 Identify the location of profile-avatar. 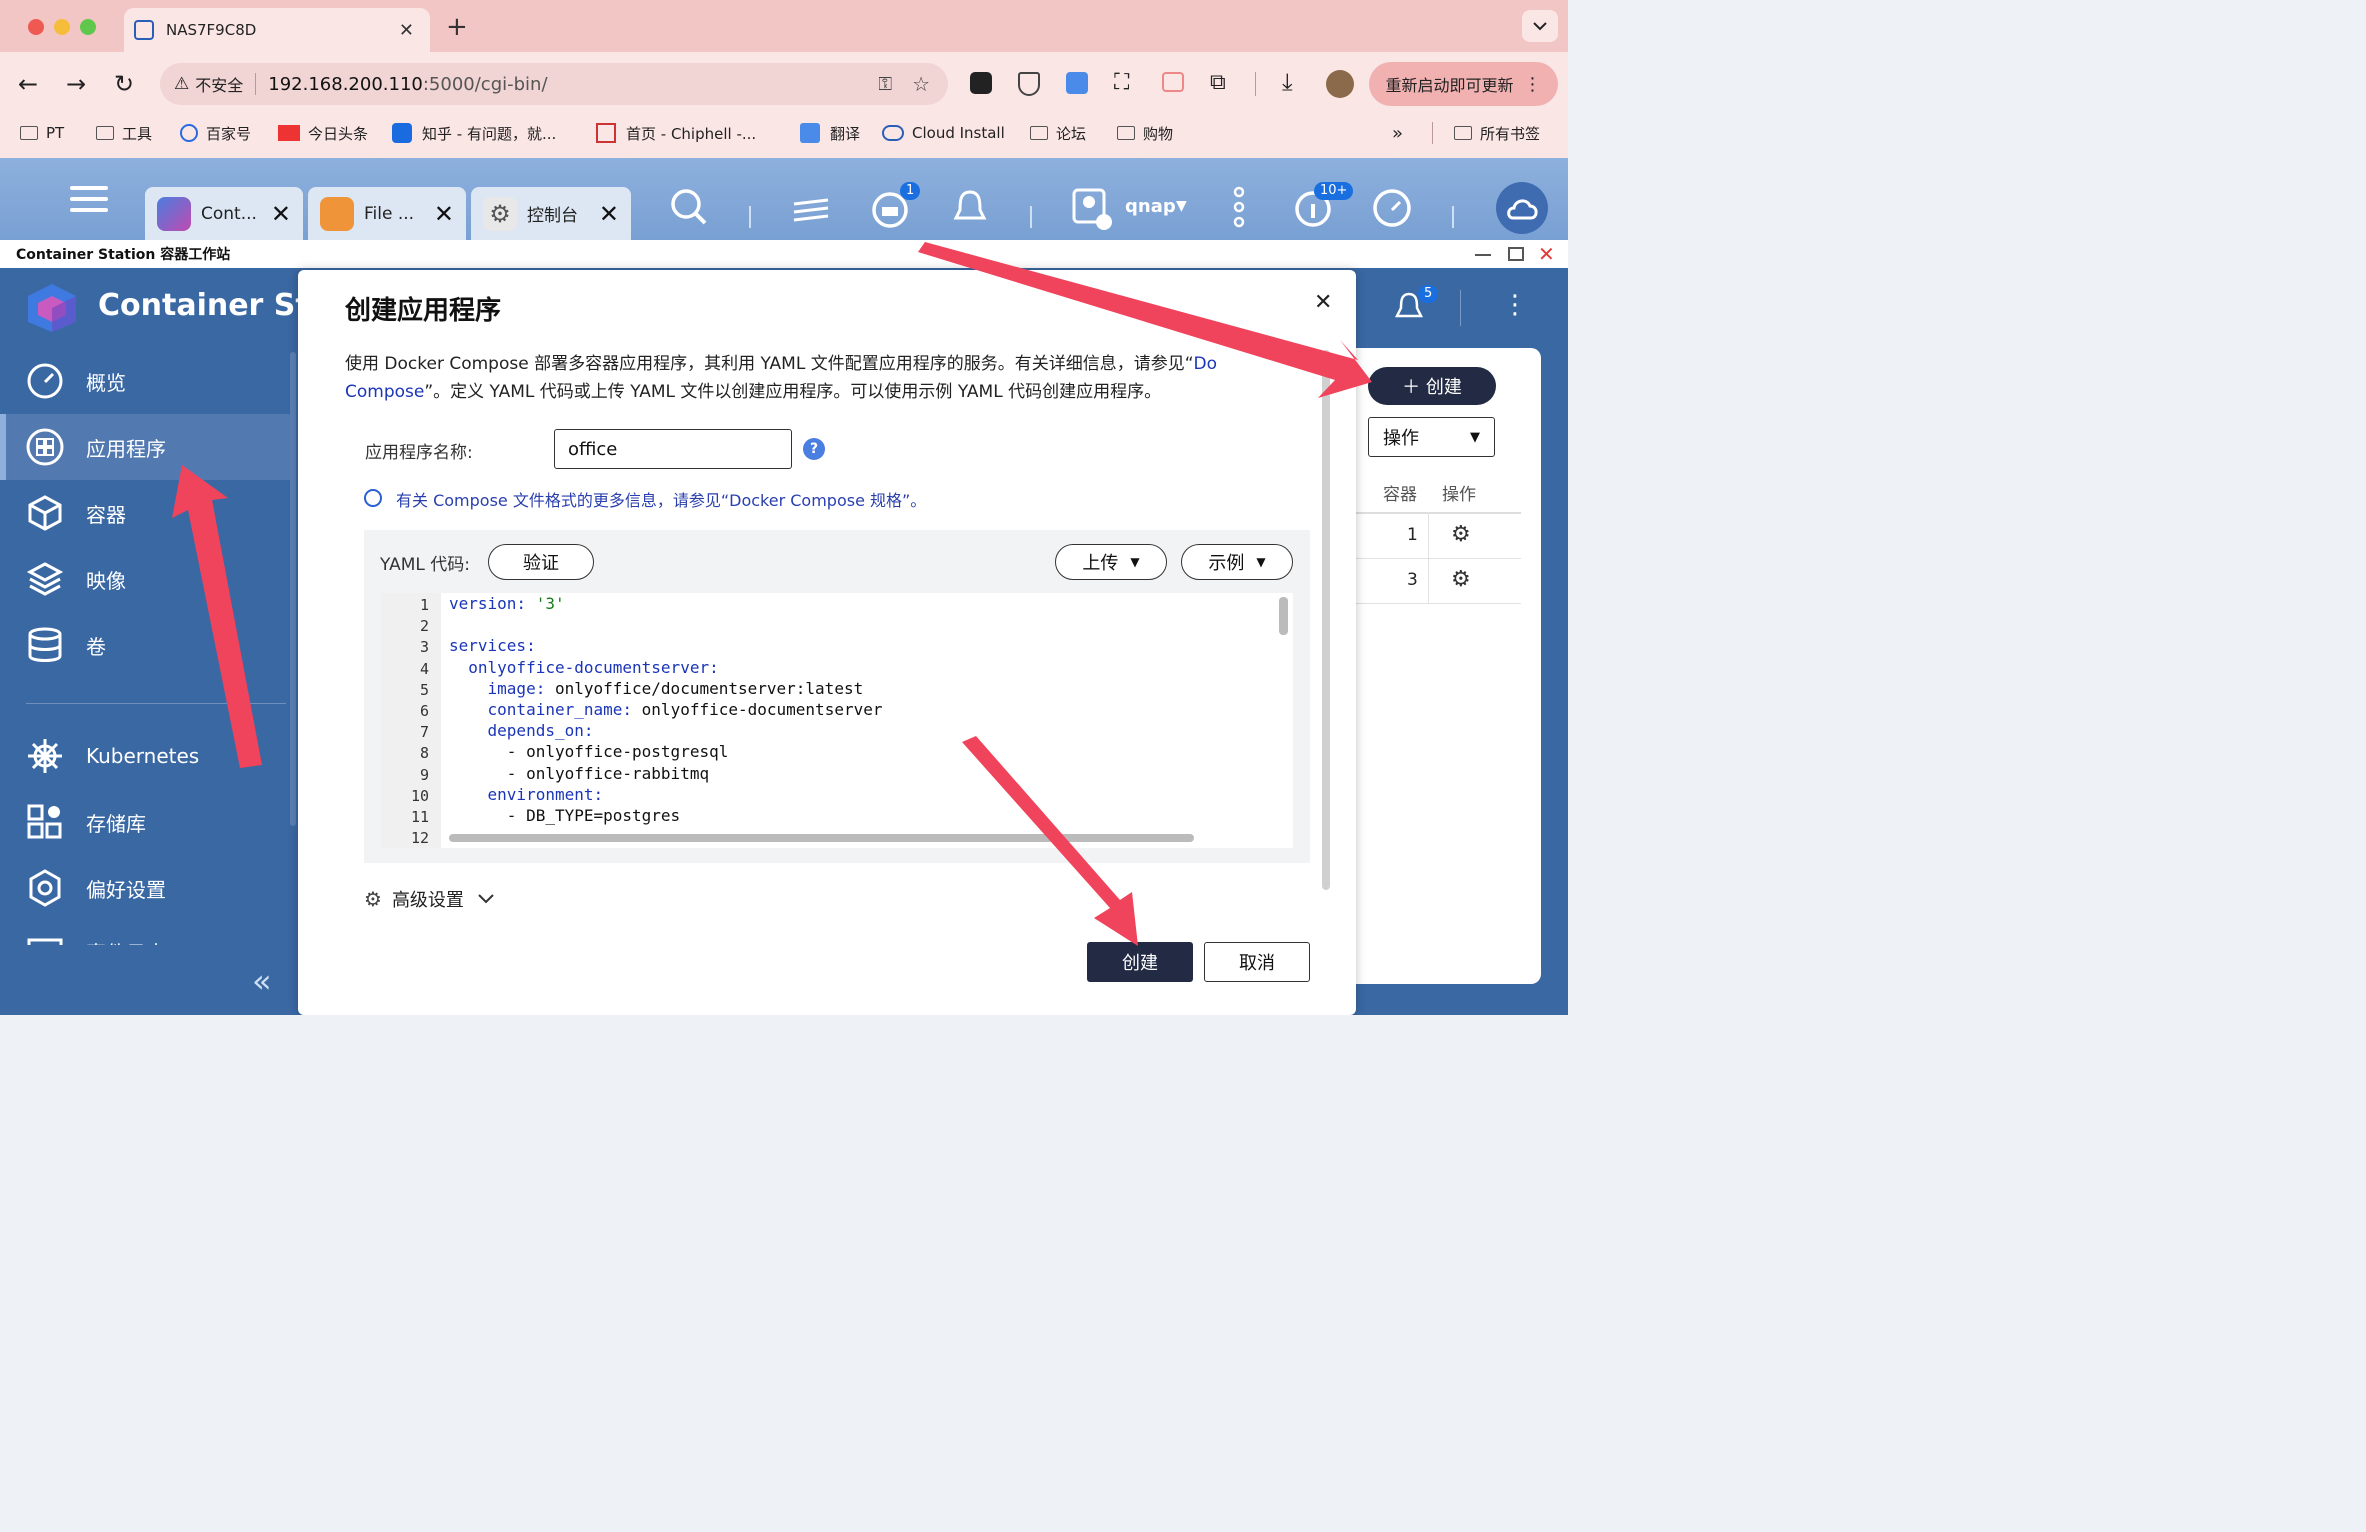
(1340, 84).